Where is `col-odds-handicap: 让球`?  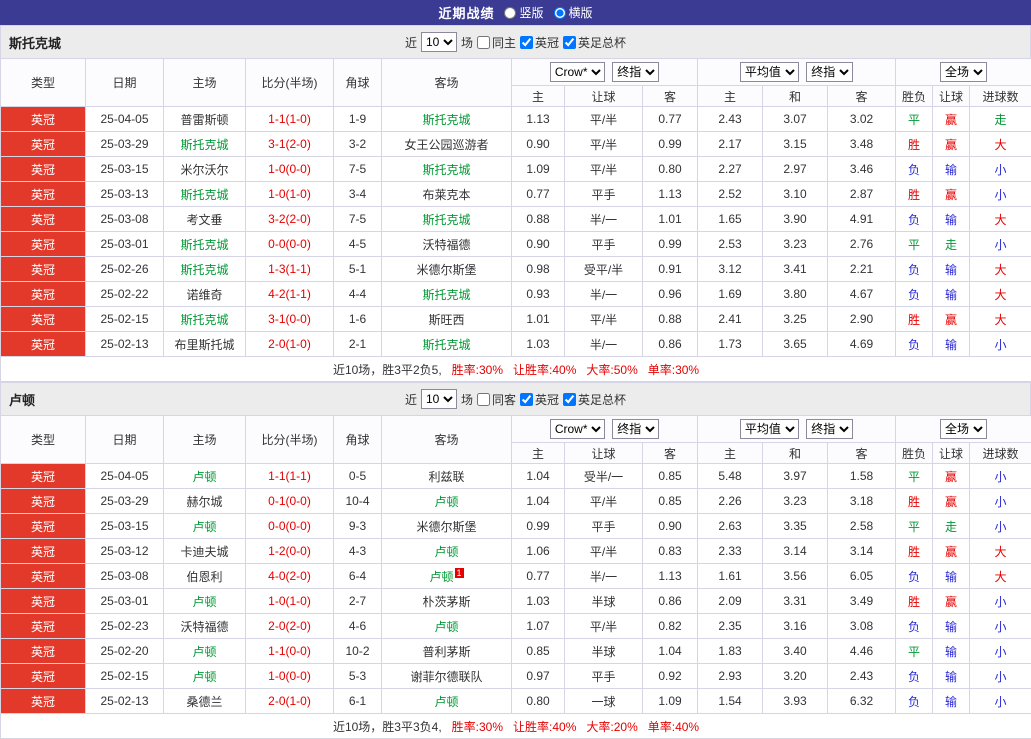
col-odds-handicap: 让球 is located at coordinates (604, 453).